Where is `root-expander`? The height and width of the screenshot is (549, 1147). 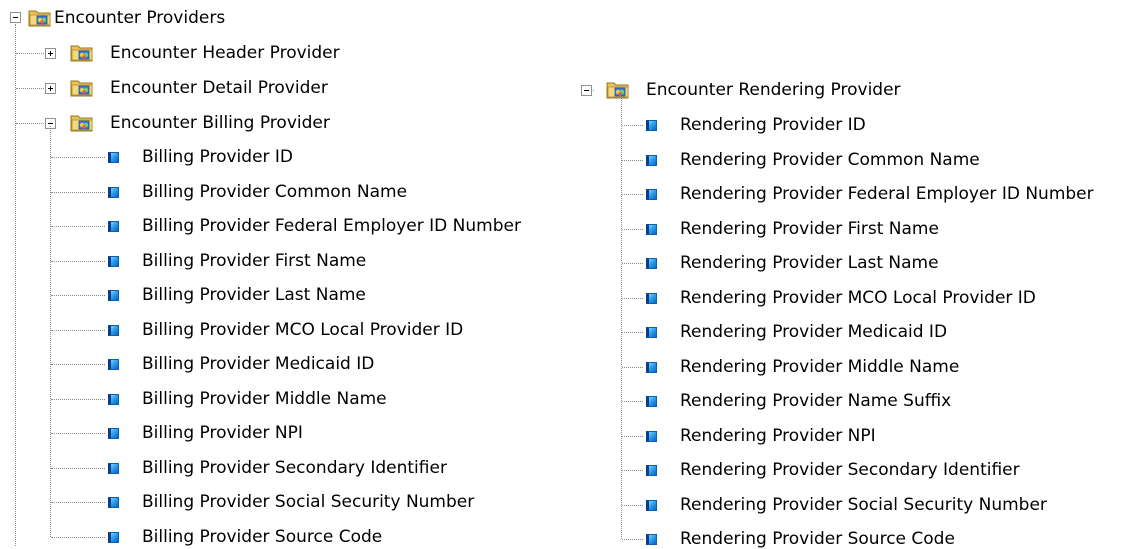
root-expander is located at coordinates (15, 17).